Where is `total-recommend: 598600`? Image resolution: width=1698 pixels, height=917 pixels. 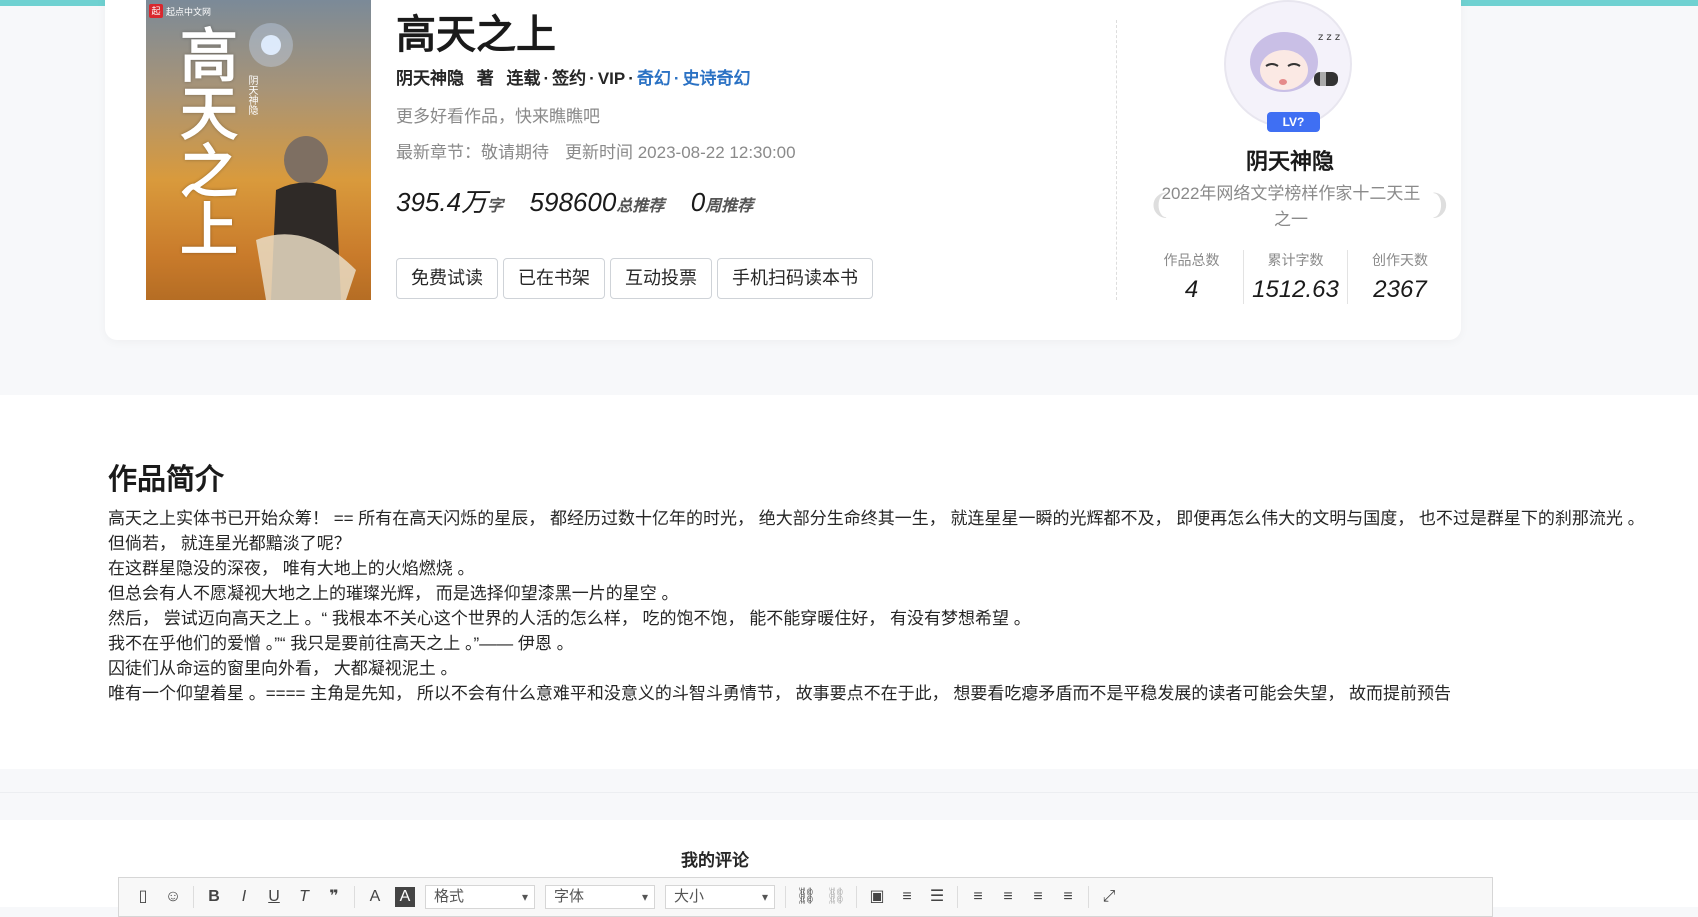
total-recommend: 598600 is located at coordinates (573, 202).